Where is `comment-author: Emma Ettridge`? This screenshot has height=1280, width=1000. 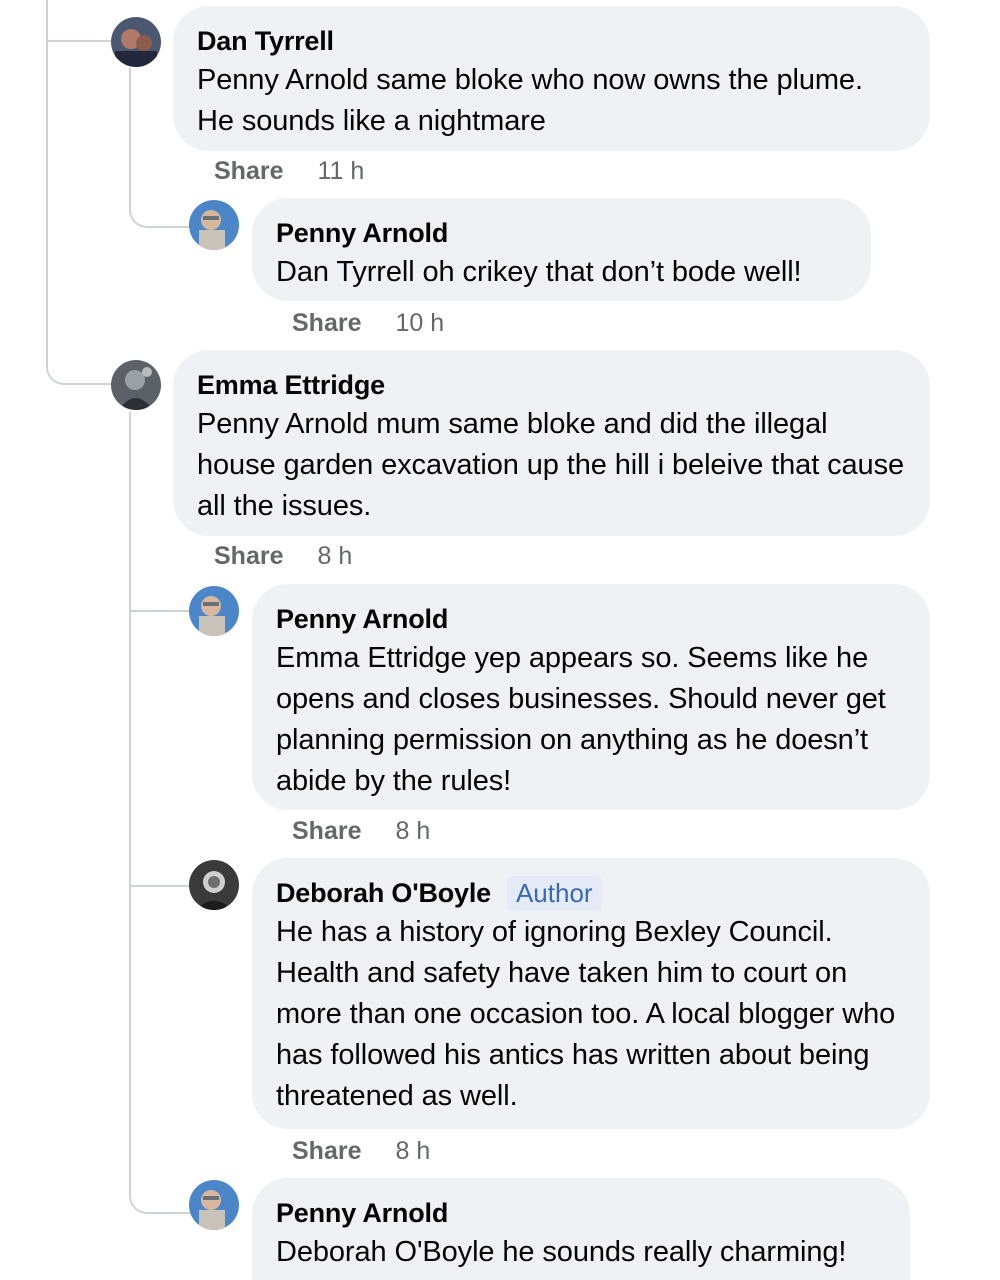
comment-author: Emma Ettridge is located at coordinates (291, 385).